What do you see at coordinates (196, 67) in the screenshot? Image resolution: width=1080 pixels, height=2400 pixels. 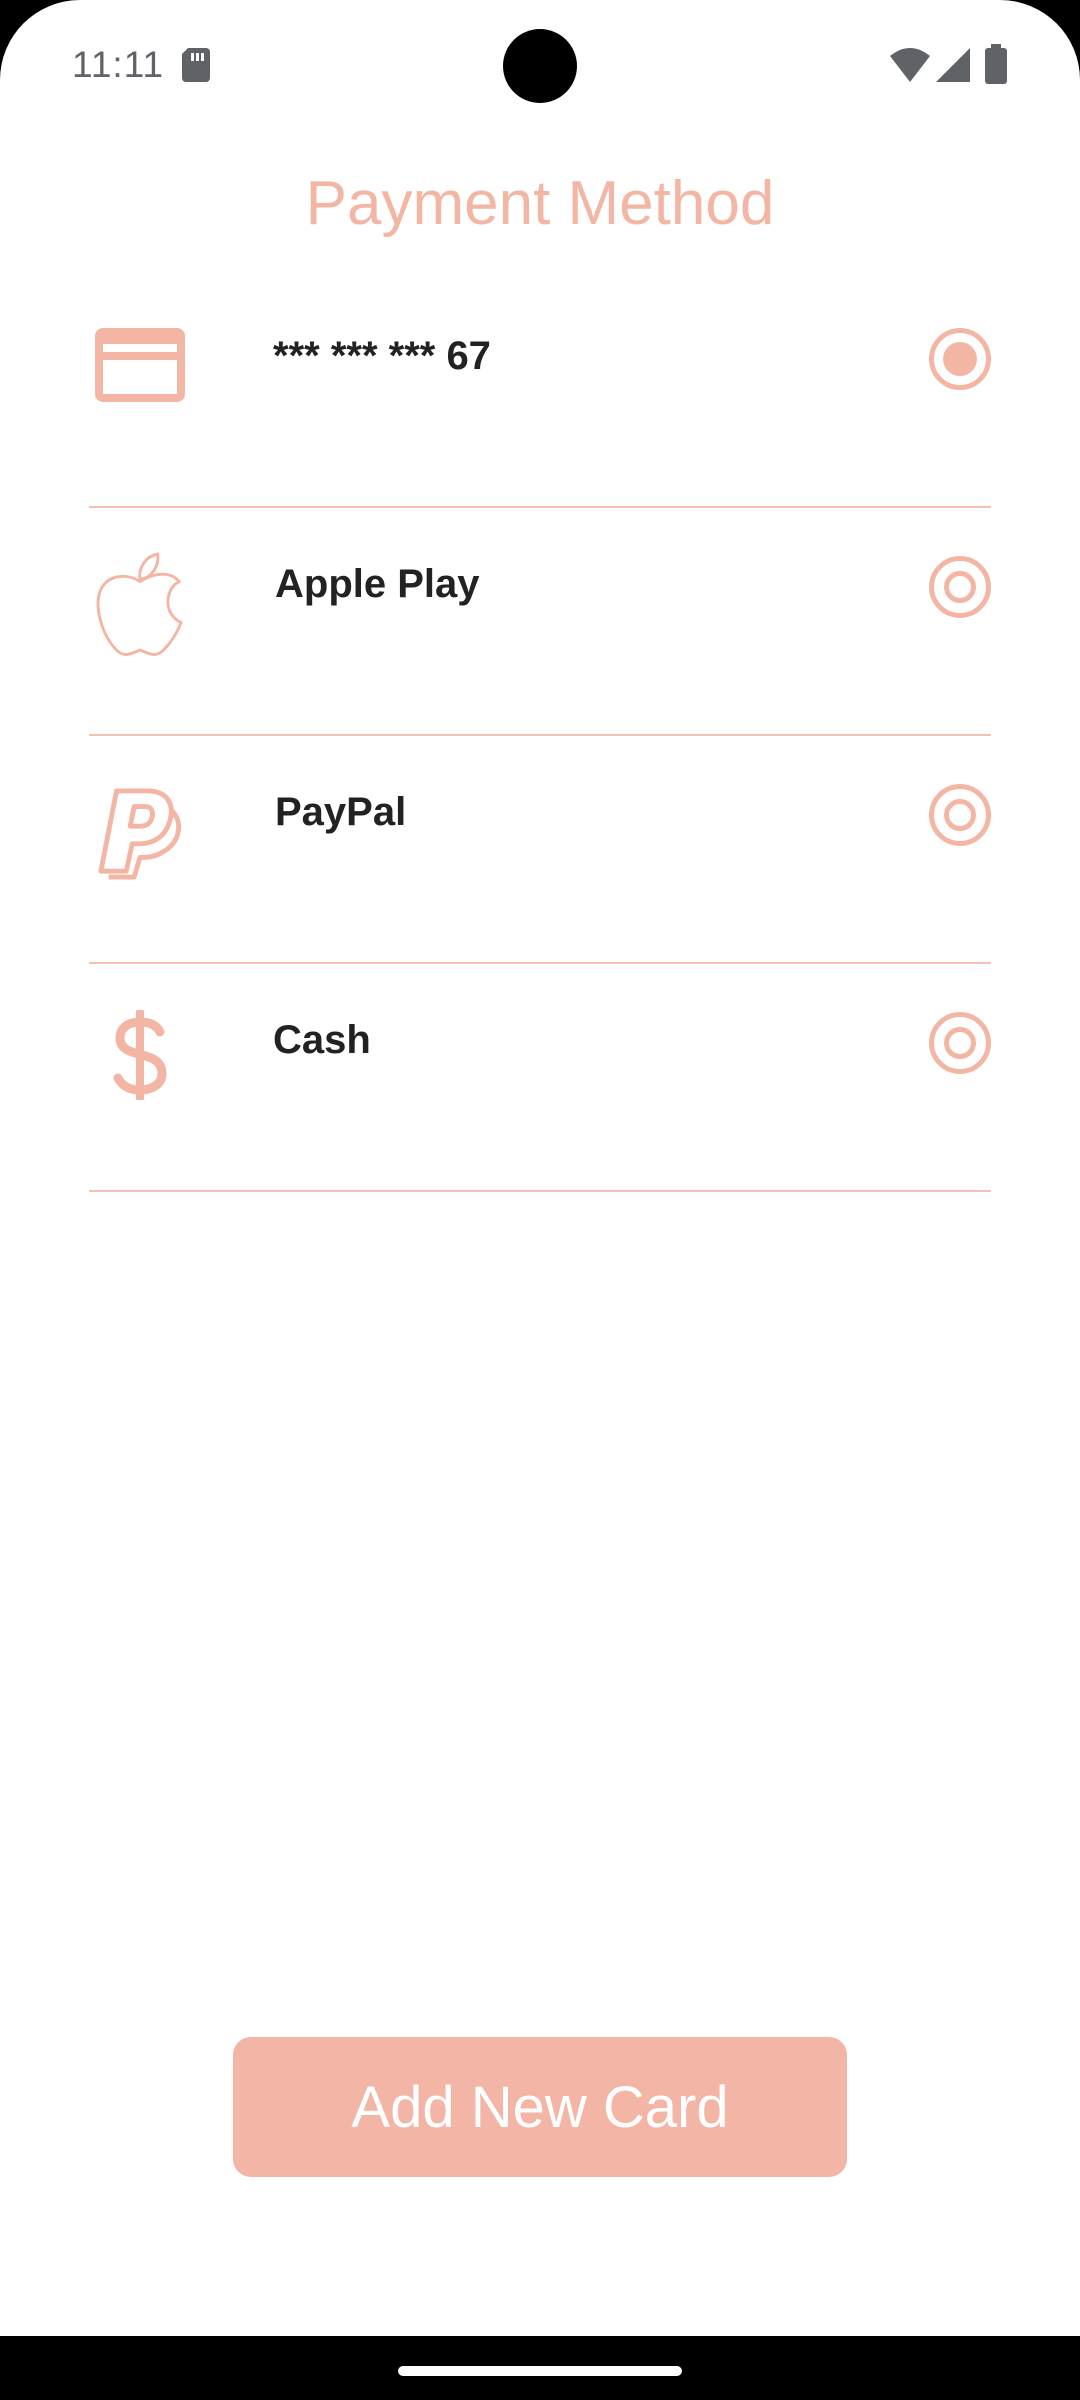 I see `sd-card-icon` at bounding box center [196, 67].